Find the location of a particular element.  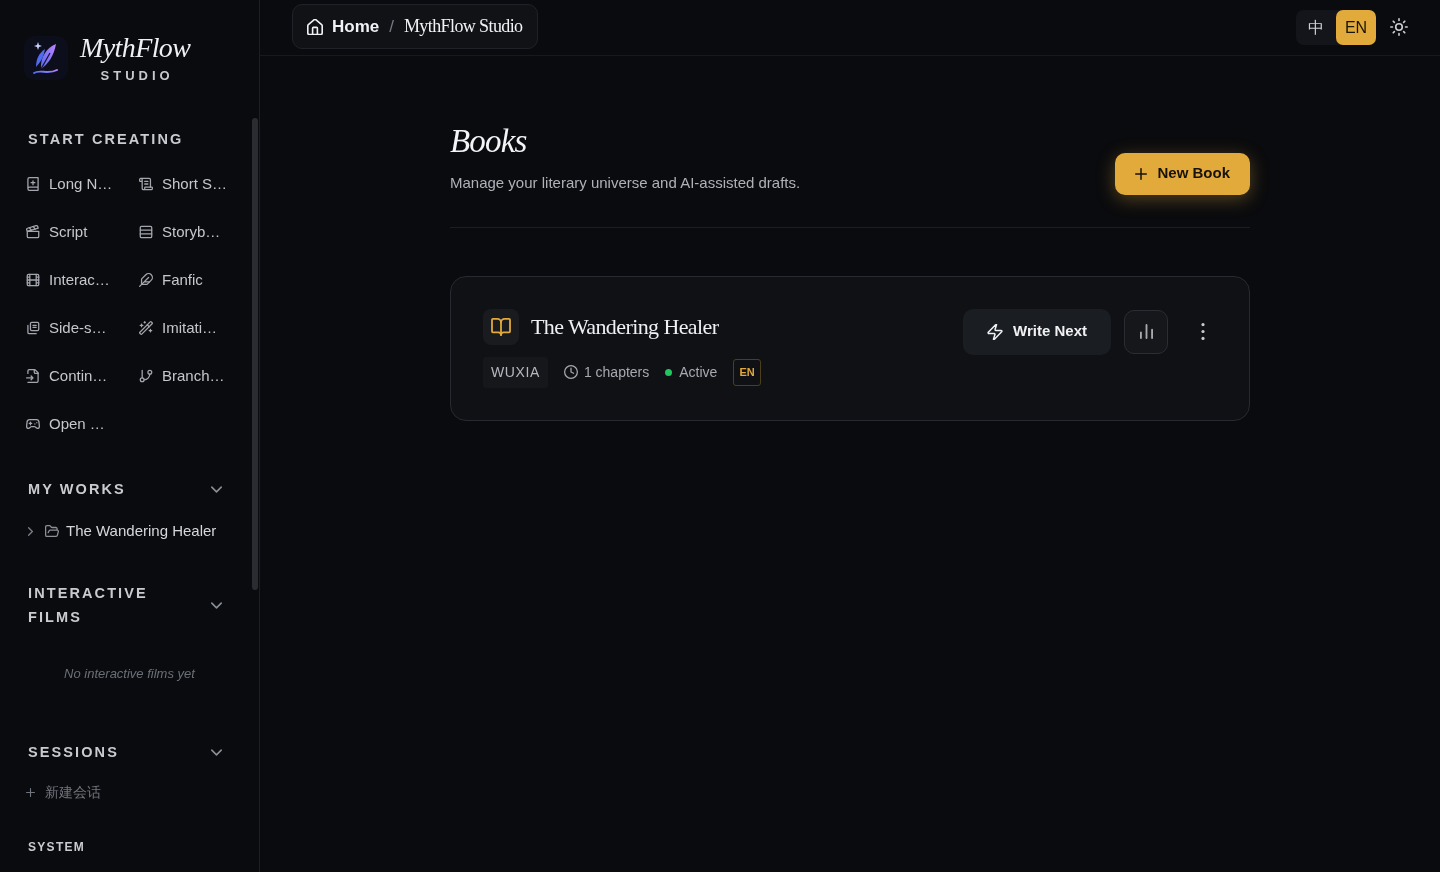

home-link: Home is located at coordinates (343, 26).